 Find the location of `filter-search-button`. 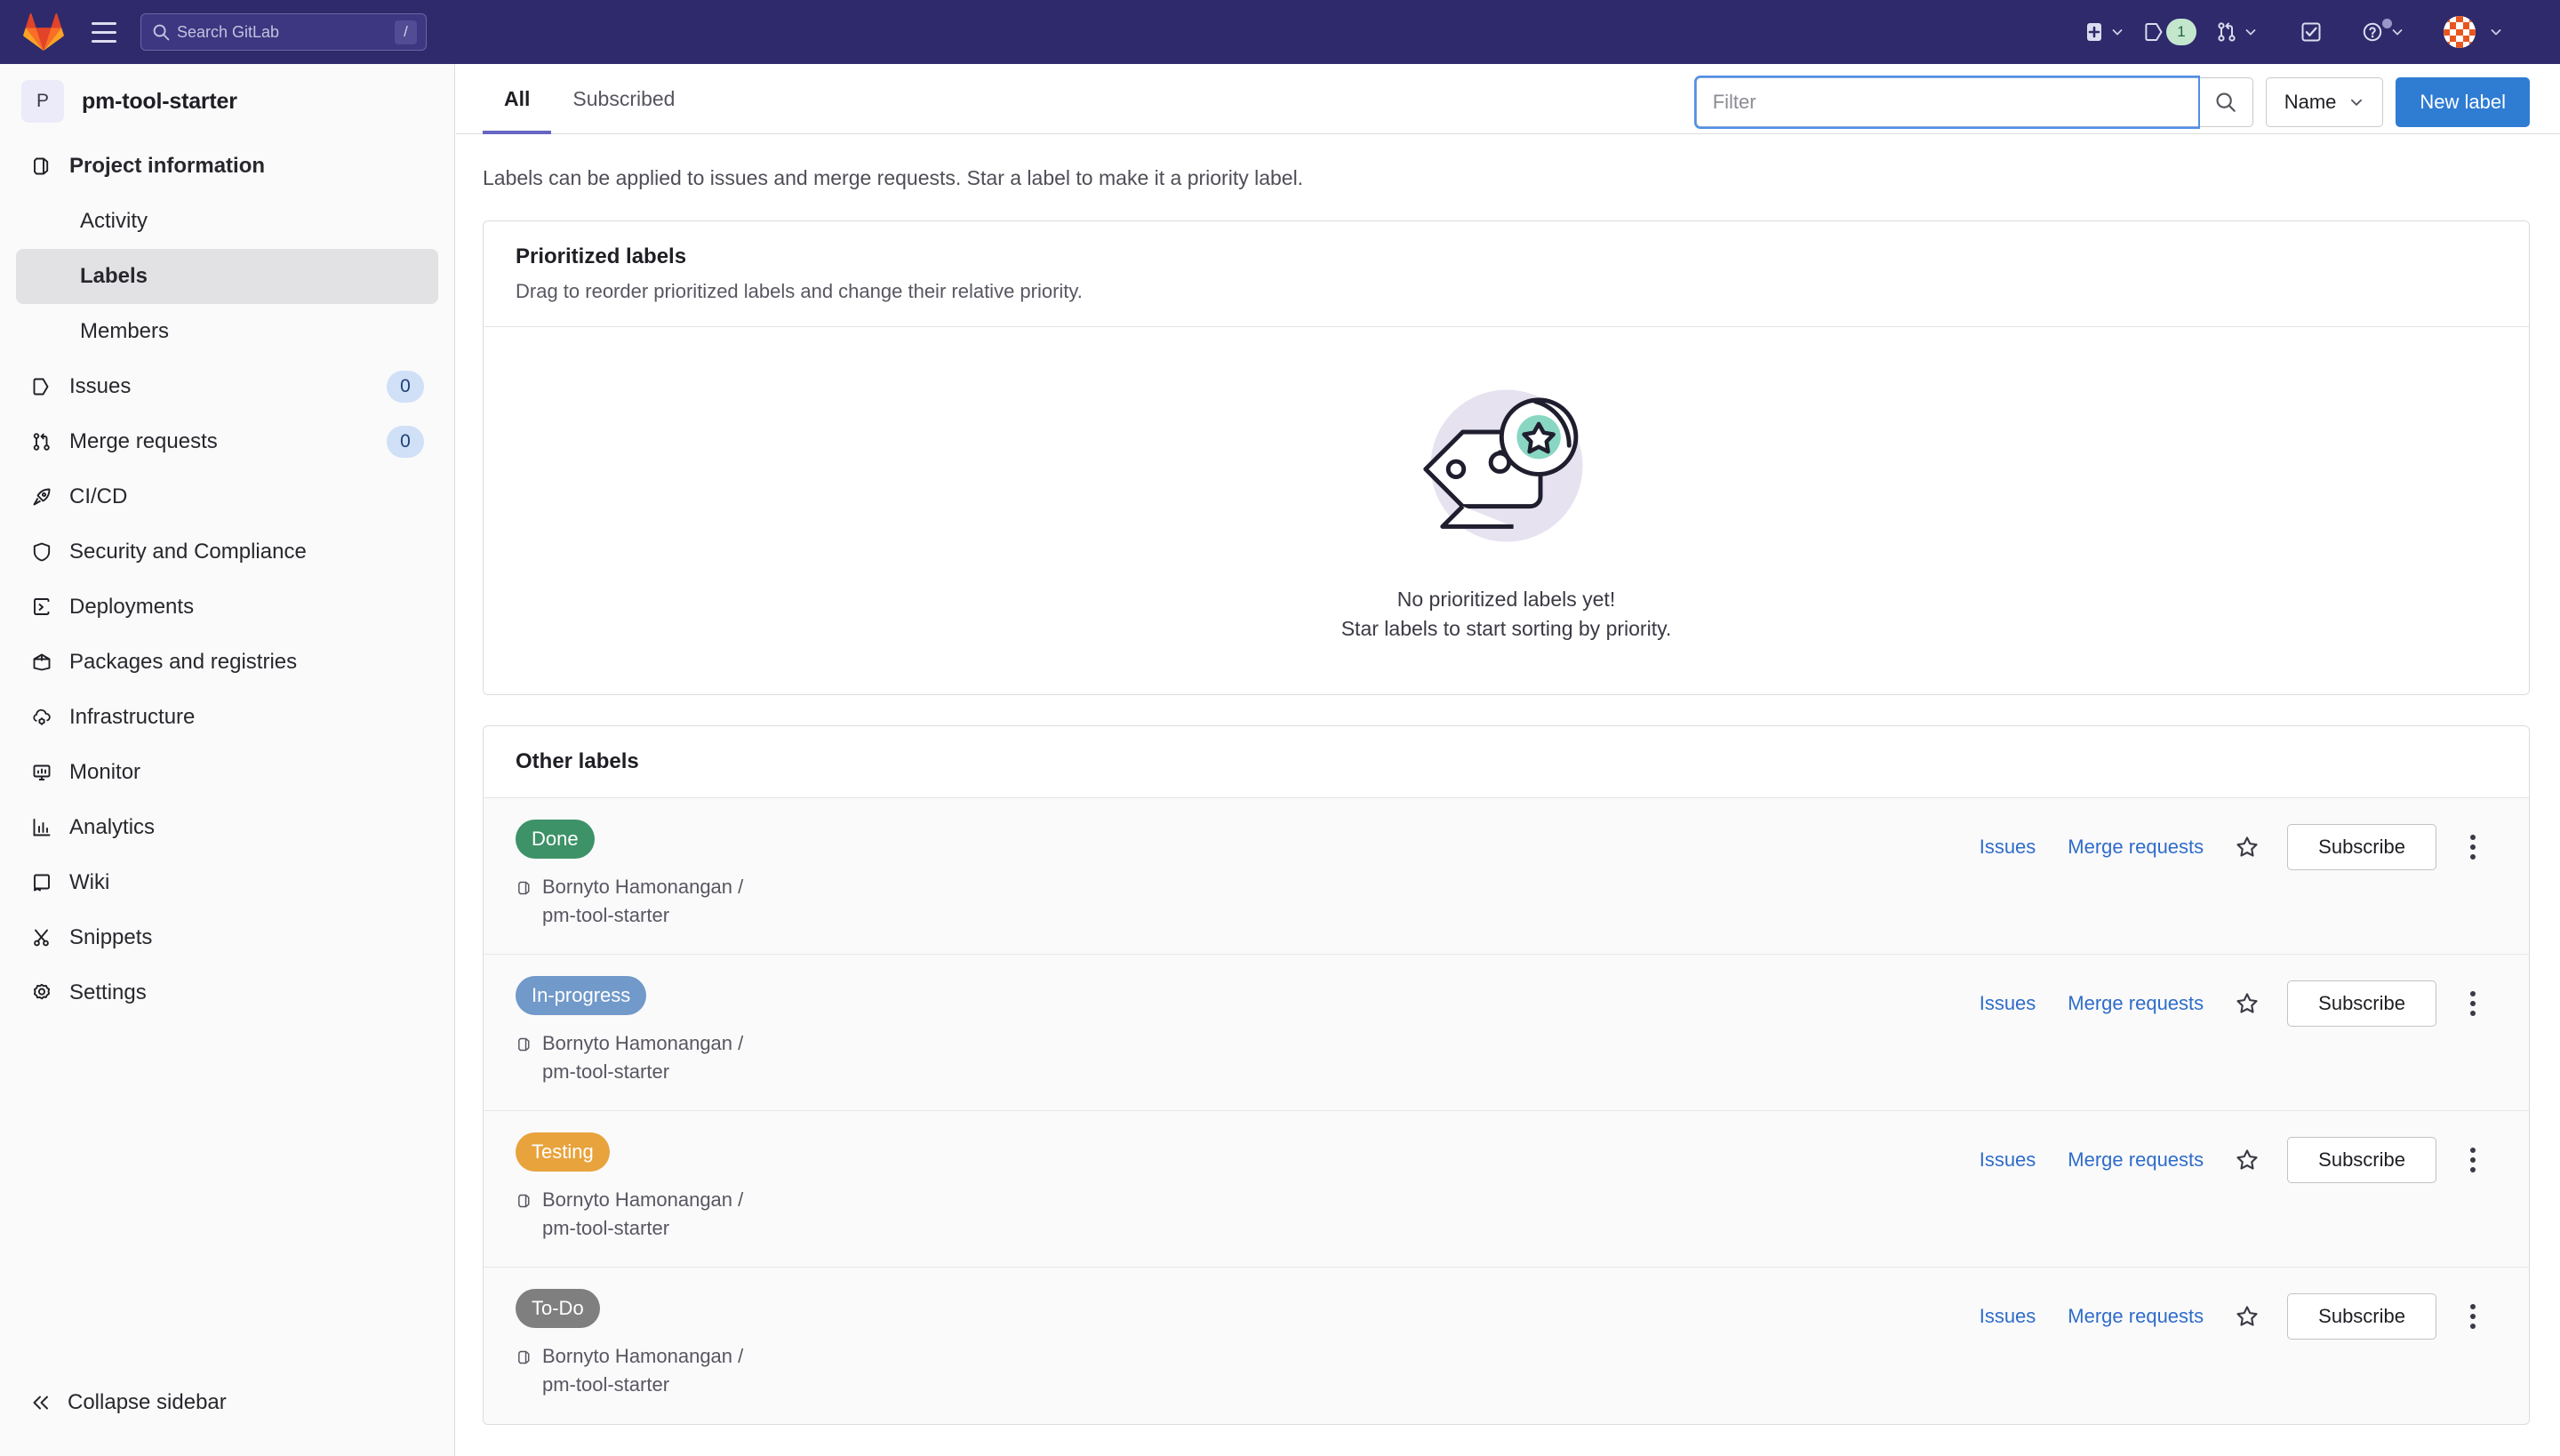

filter-search-button is located at coordinates (2225, 102).